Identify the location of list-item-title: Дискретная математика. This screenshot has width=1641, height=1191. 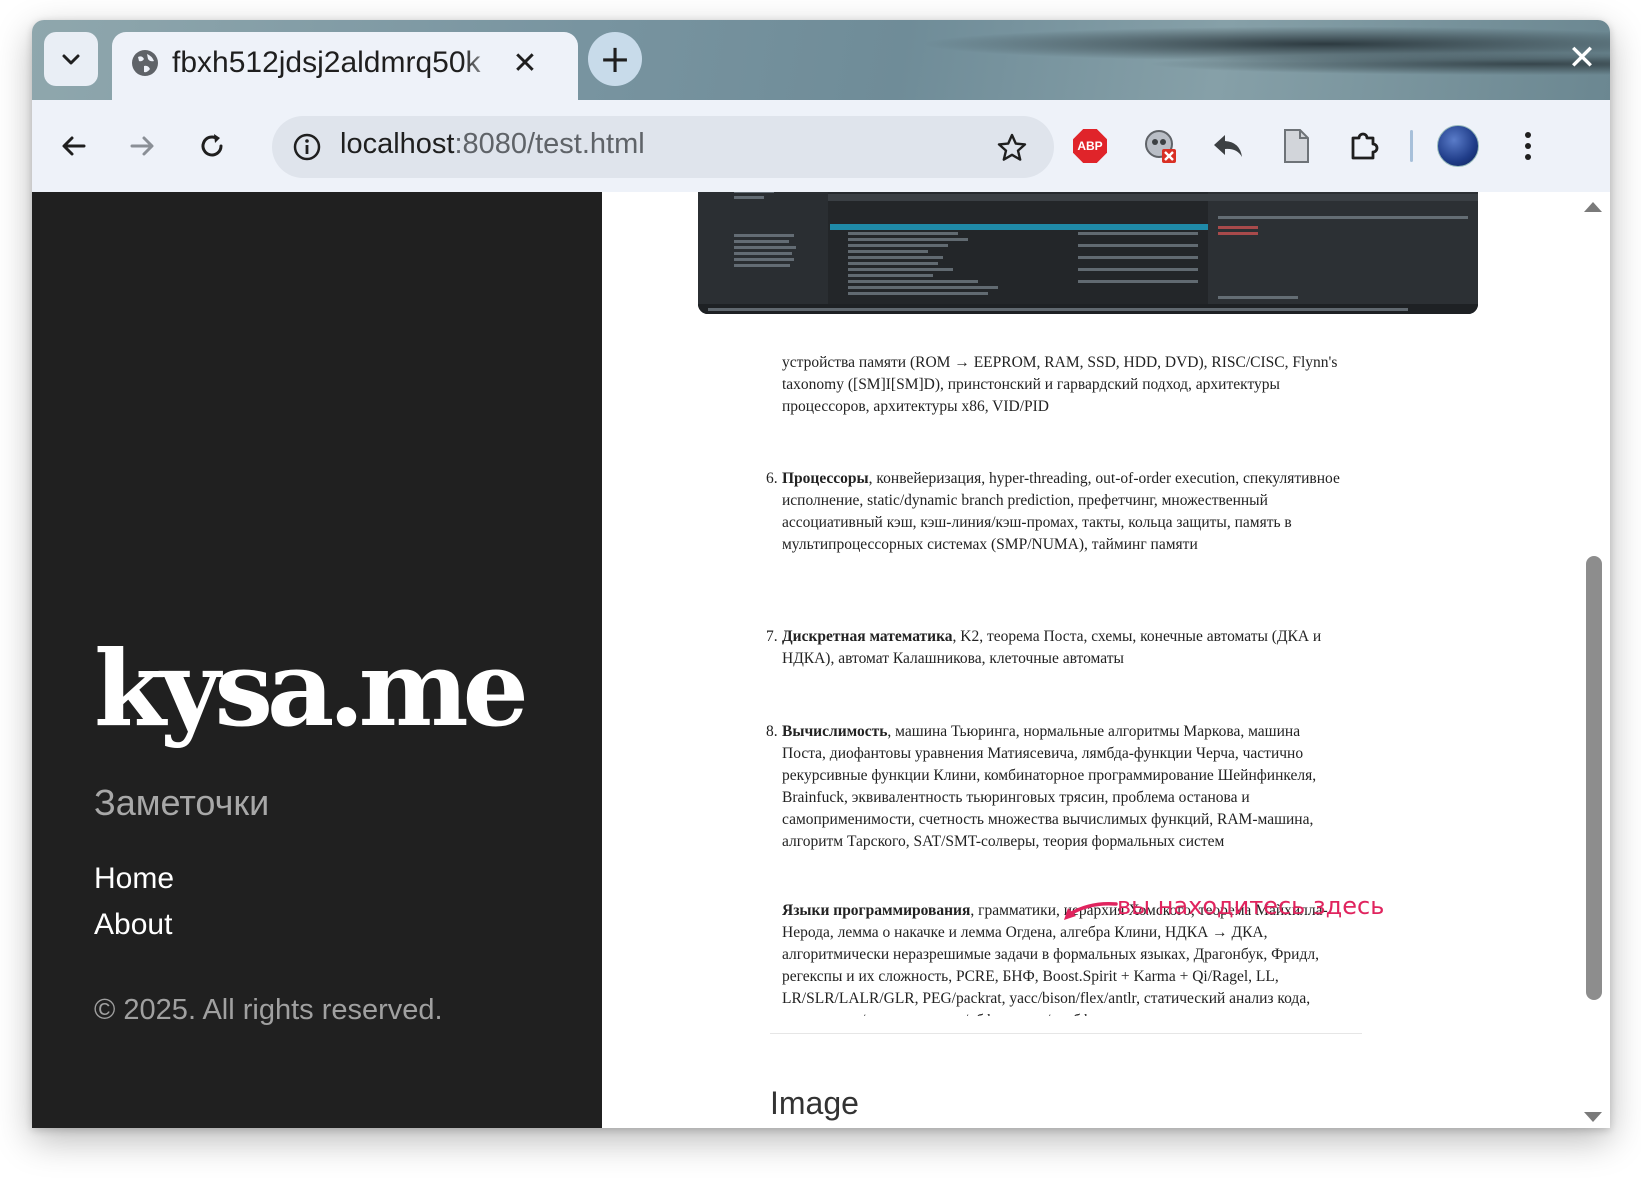
(867, 636).